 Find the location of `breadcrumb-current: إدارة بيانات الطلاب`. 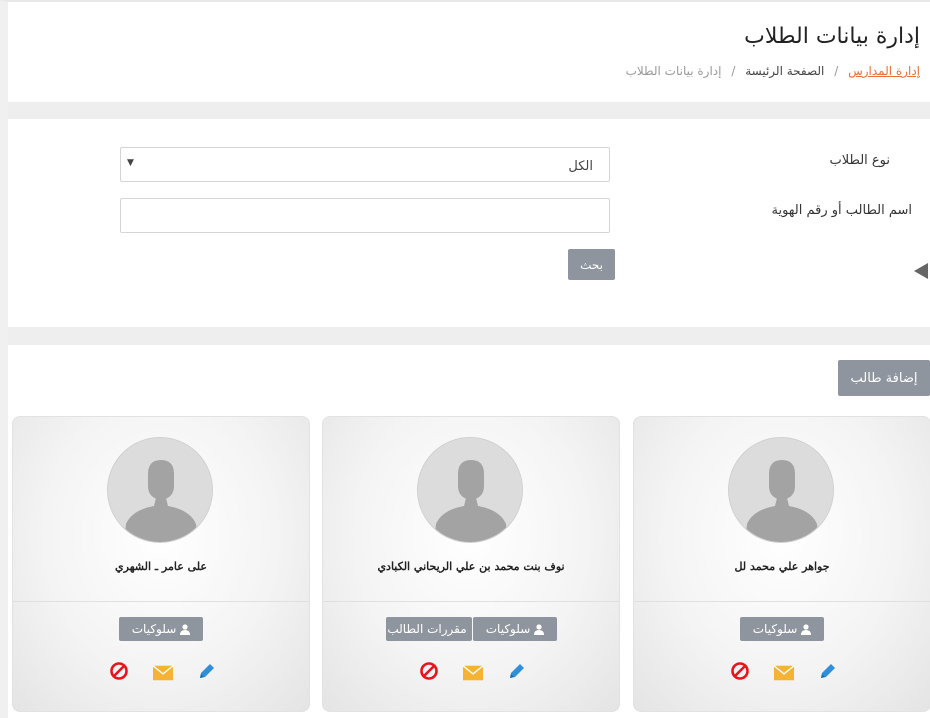

breadcrumb-current: إدارة بيانات الطلاب is located at coordinates (673, 71).